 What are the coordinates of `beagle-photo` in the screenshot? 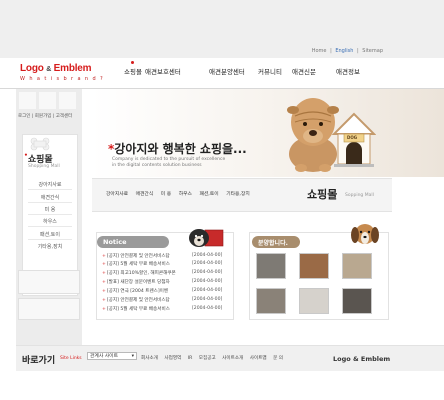 It's located at (365, 234).